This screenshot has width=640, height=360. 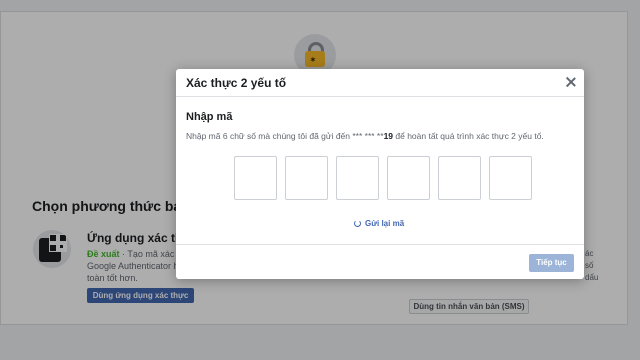 I want to click on close-icon, so click(x=571, y=83).